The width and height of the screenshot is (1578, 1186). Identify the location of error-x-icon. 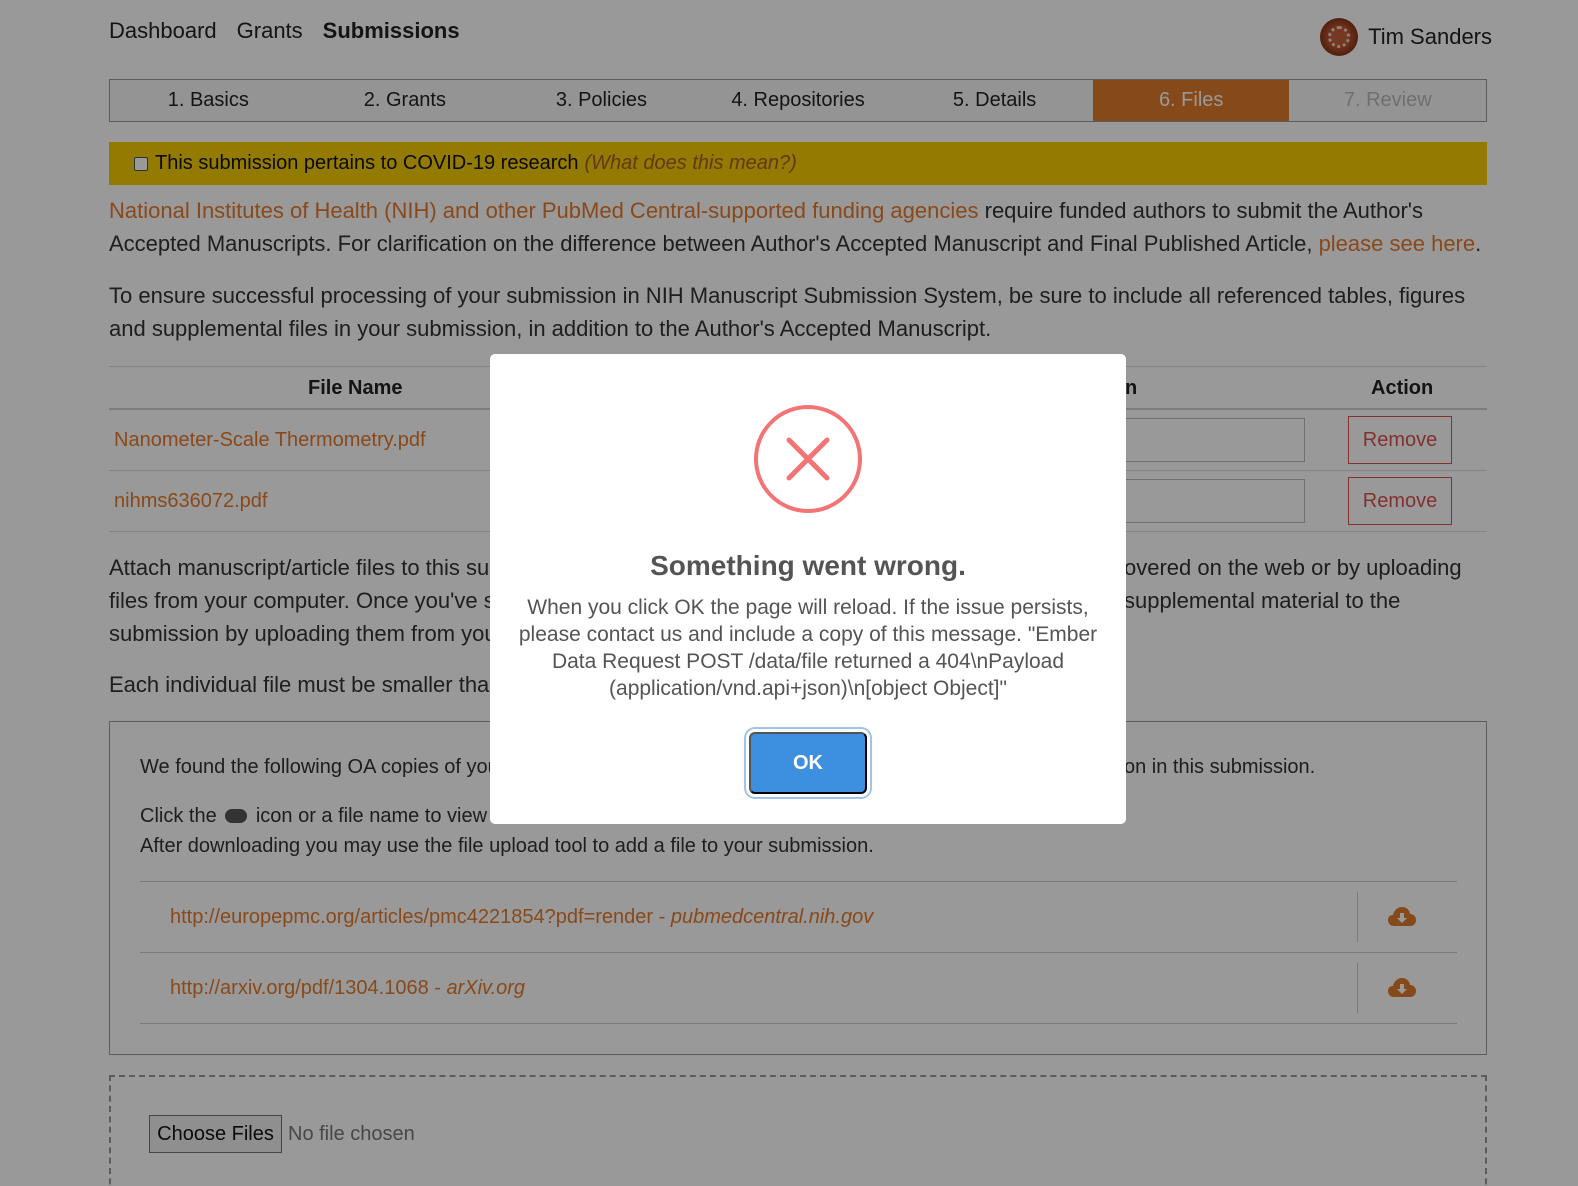
(808, 459).